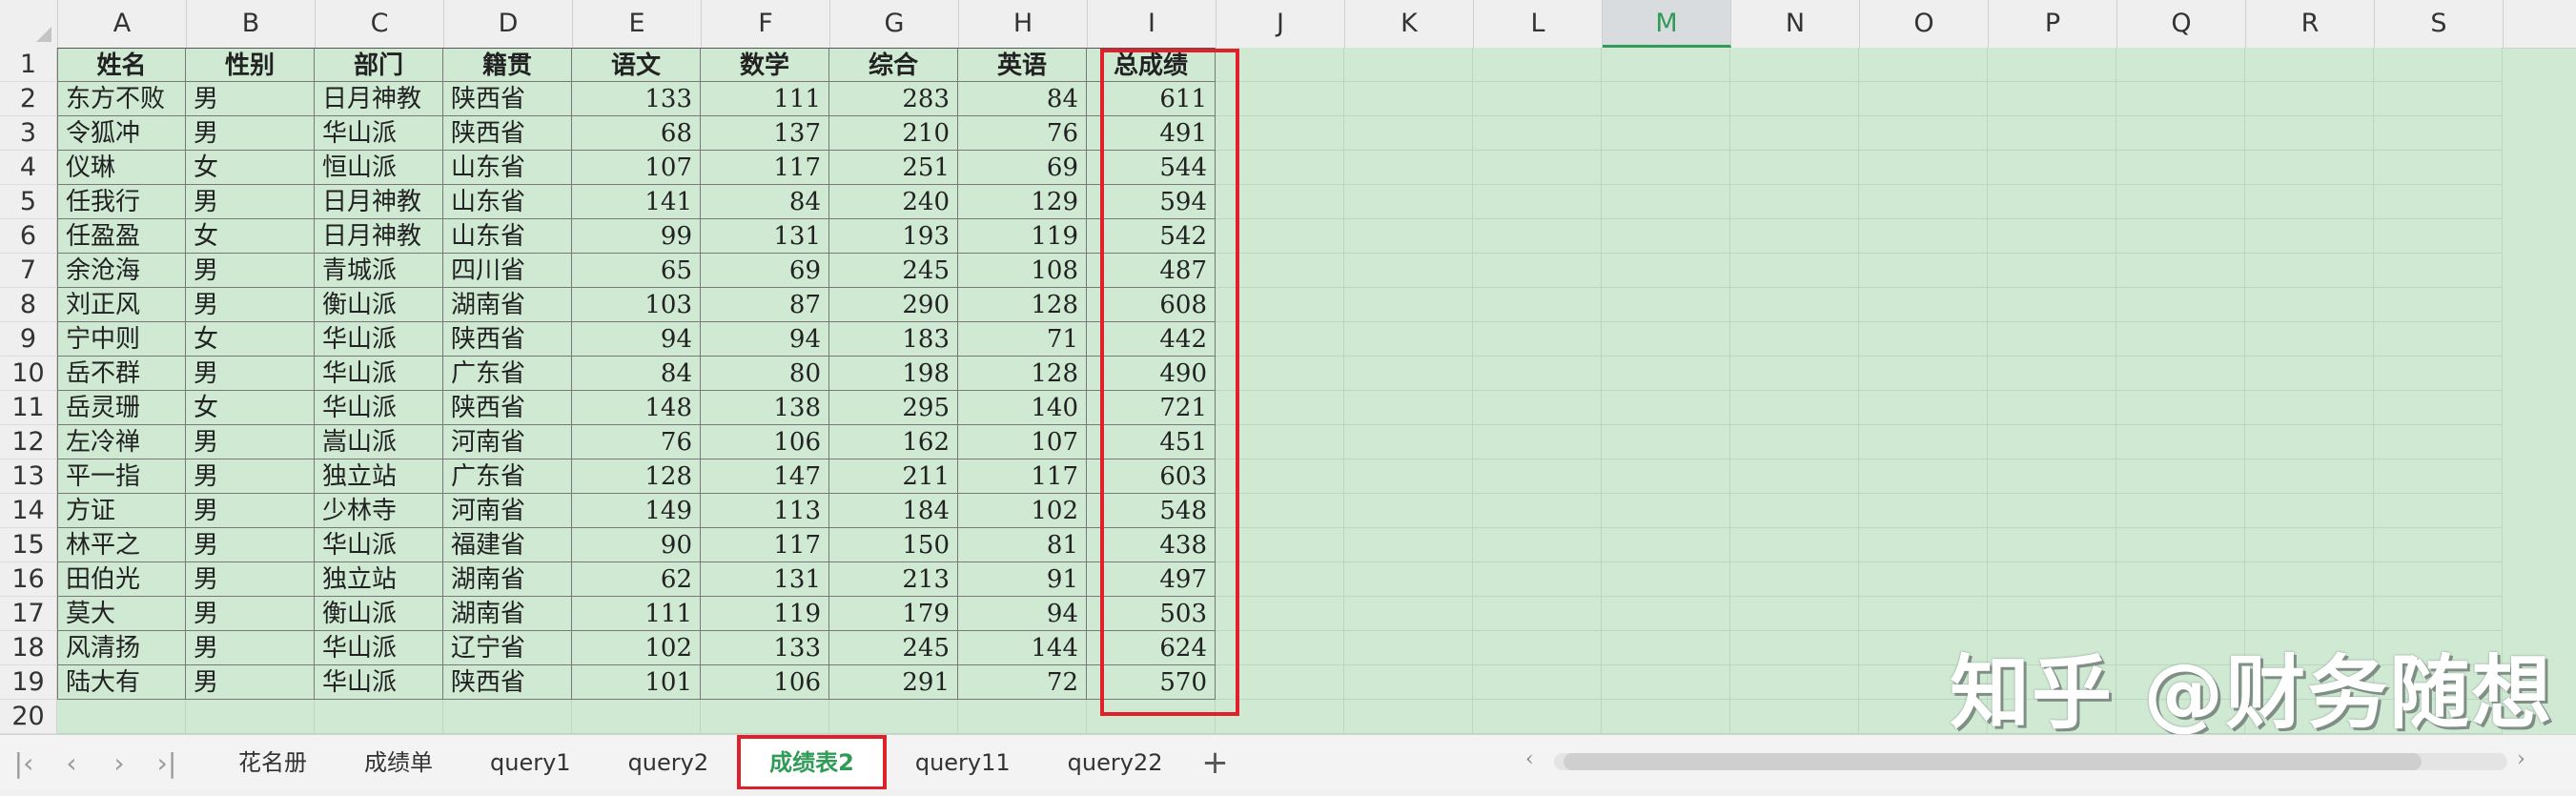  I want to click on column-header-s: S, so click(2439, 24).